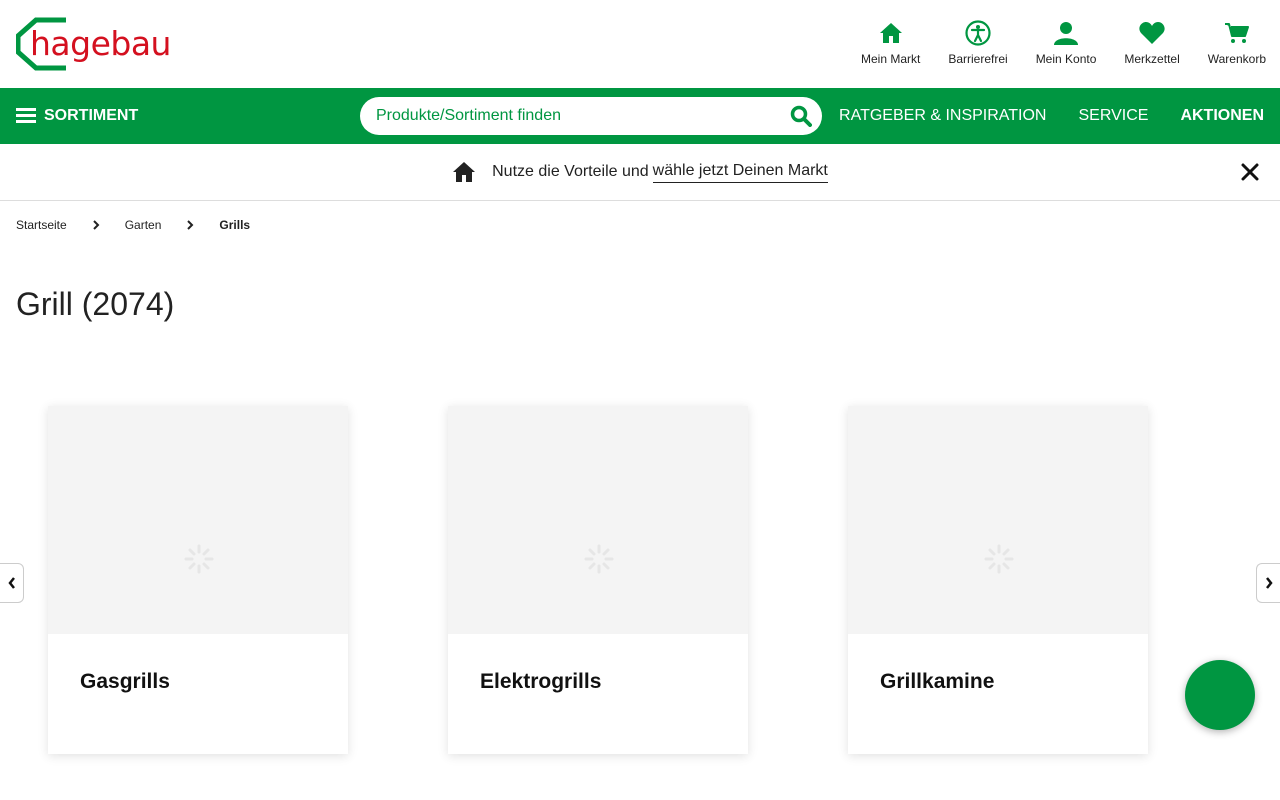 The image size is (1280, 800). I want to click on breadcrumb-startseite: Startseite, so click(41, 225).